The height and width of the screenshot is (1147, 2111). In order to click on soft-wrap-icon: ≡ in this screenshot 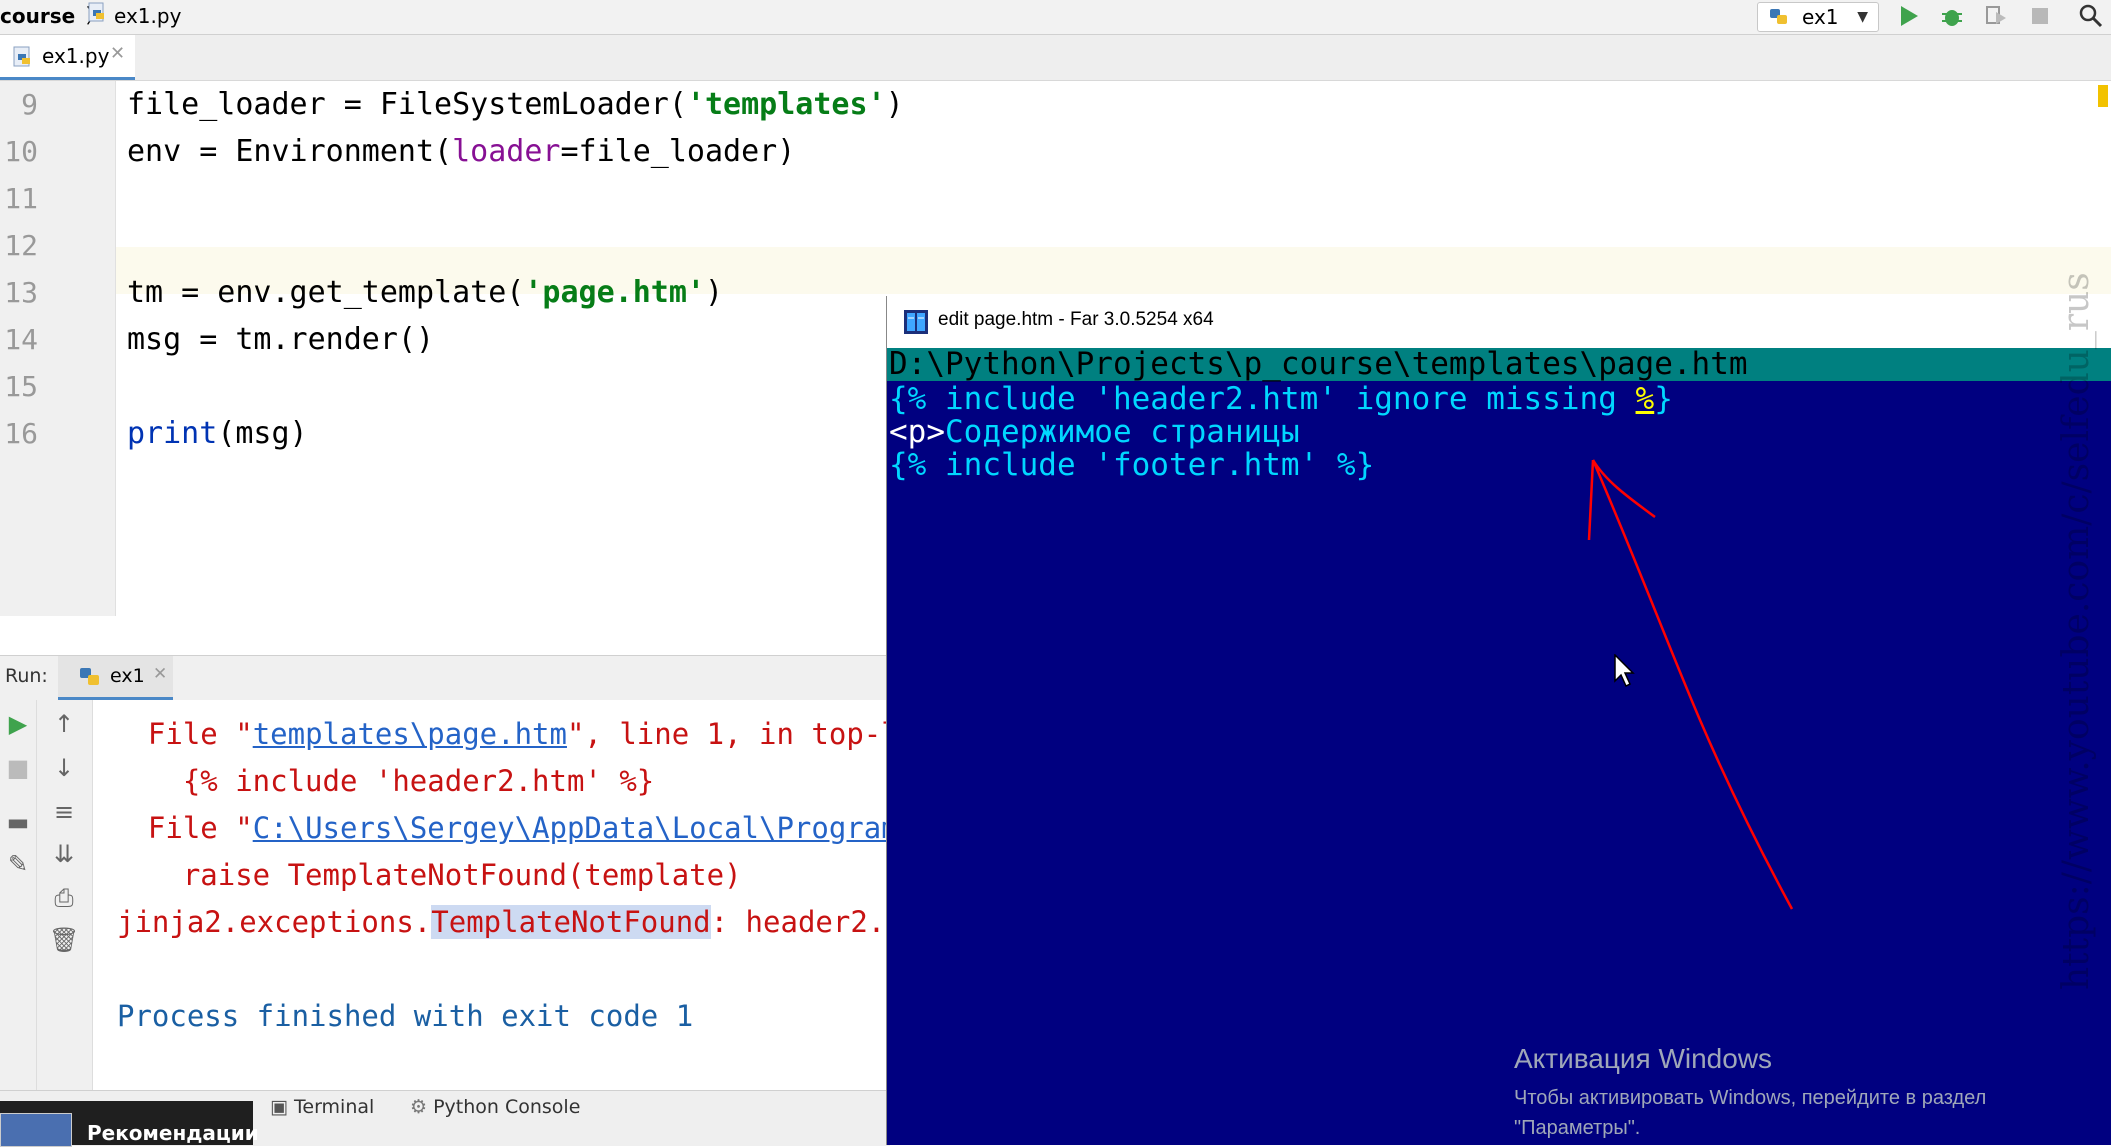, I will do `click(64, 812)`.